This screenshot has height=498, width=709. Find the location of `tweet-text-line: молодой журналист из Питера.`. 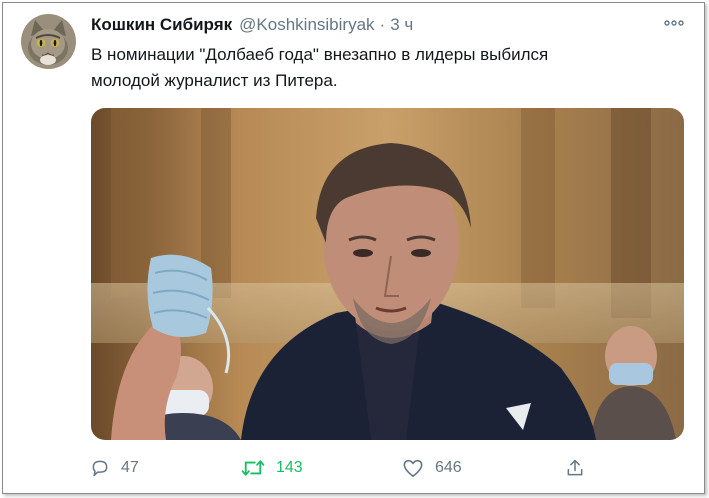

tweet-text-line: молодой журналист из Питера. is located at coordinates (214, 80).